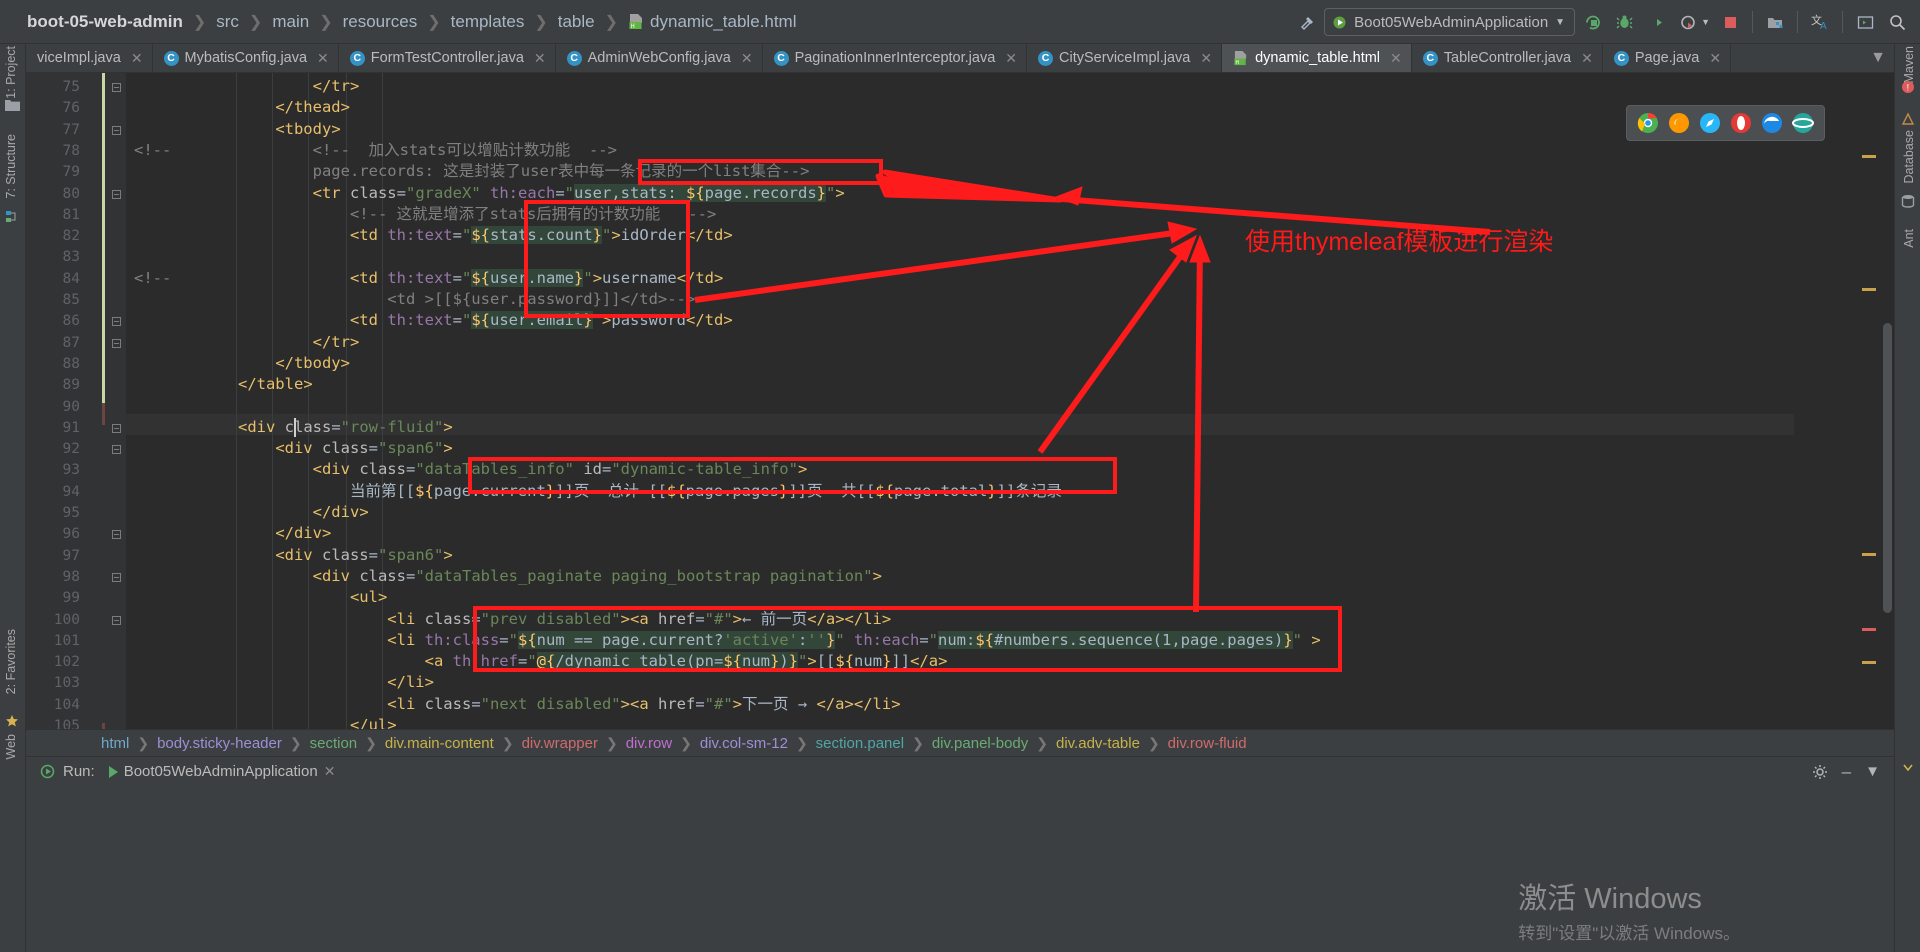  Describe the element at coordinates (1688, 22) in the screenshot. I see `profiler-icon` at that location.